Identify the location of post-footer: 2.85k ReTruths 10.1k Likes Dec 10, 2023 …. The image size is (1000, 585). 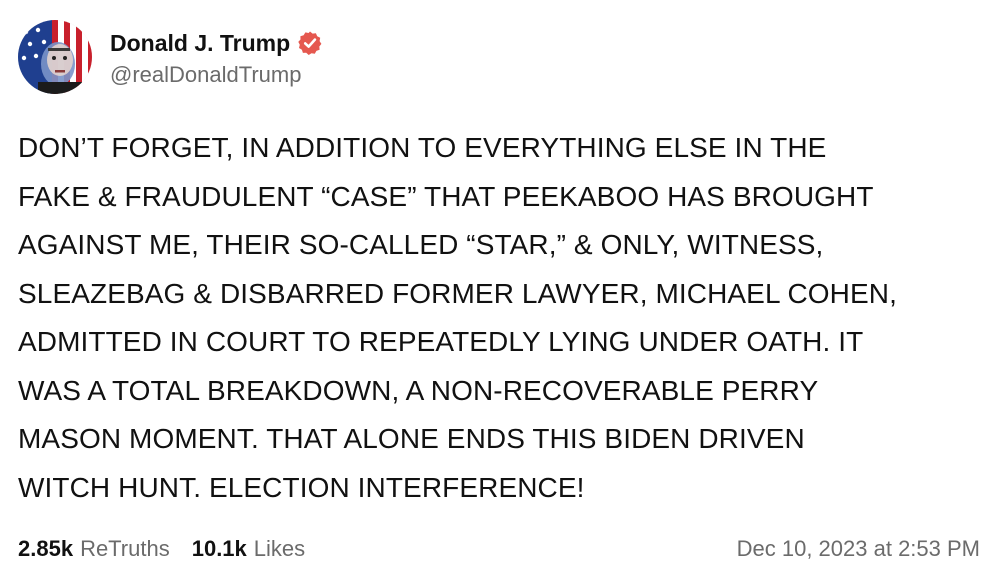
(499, 549).